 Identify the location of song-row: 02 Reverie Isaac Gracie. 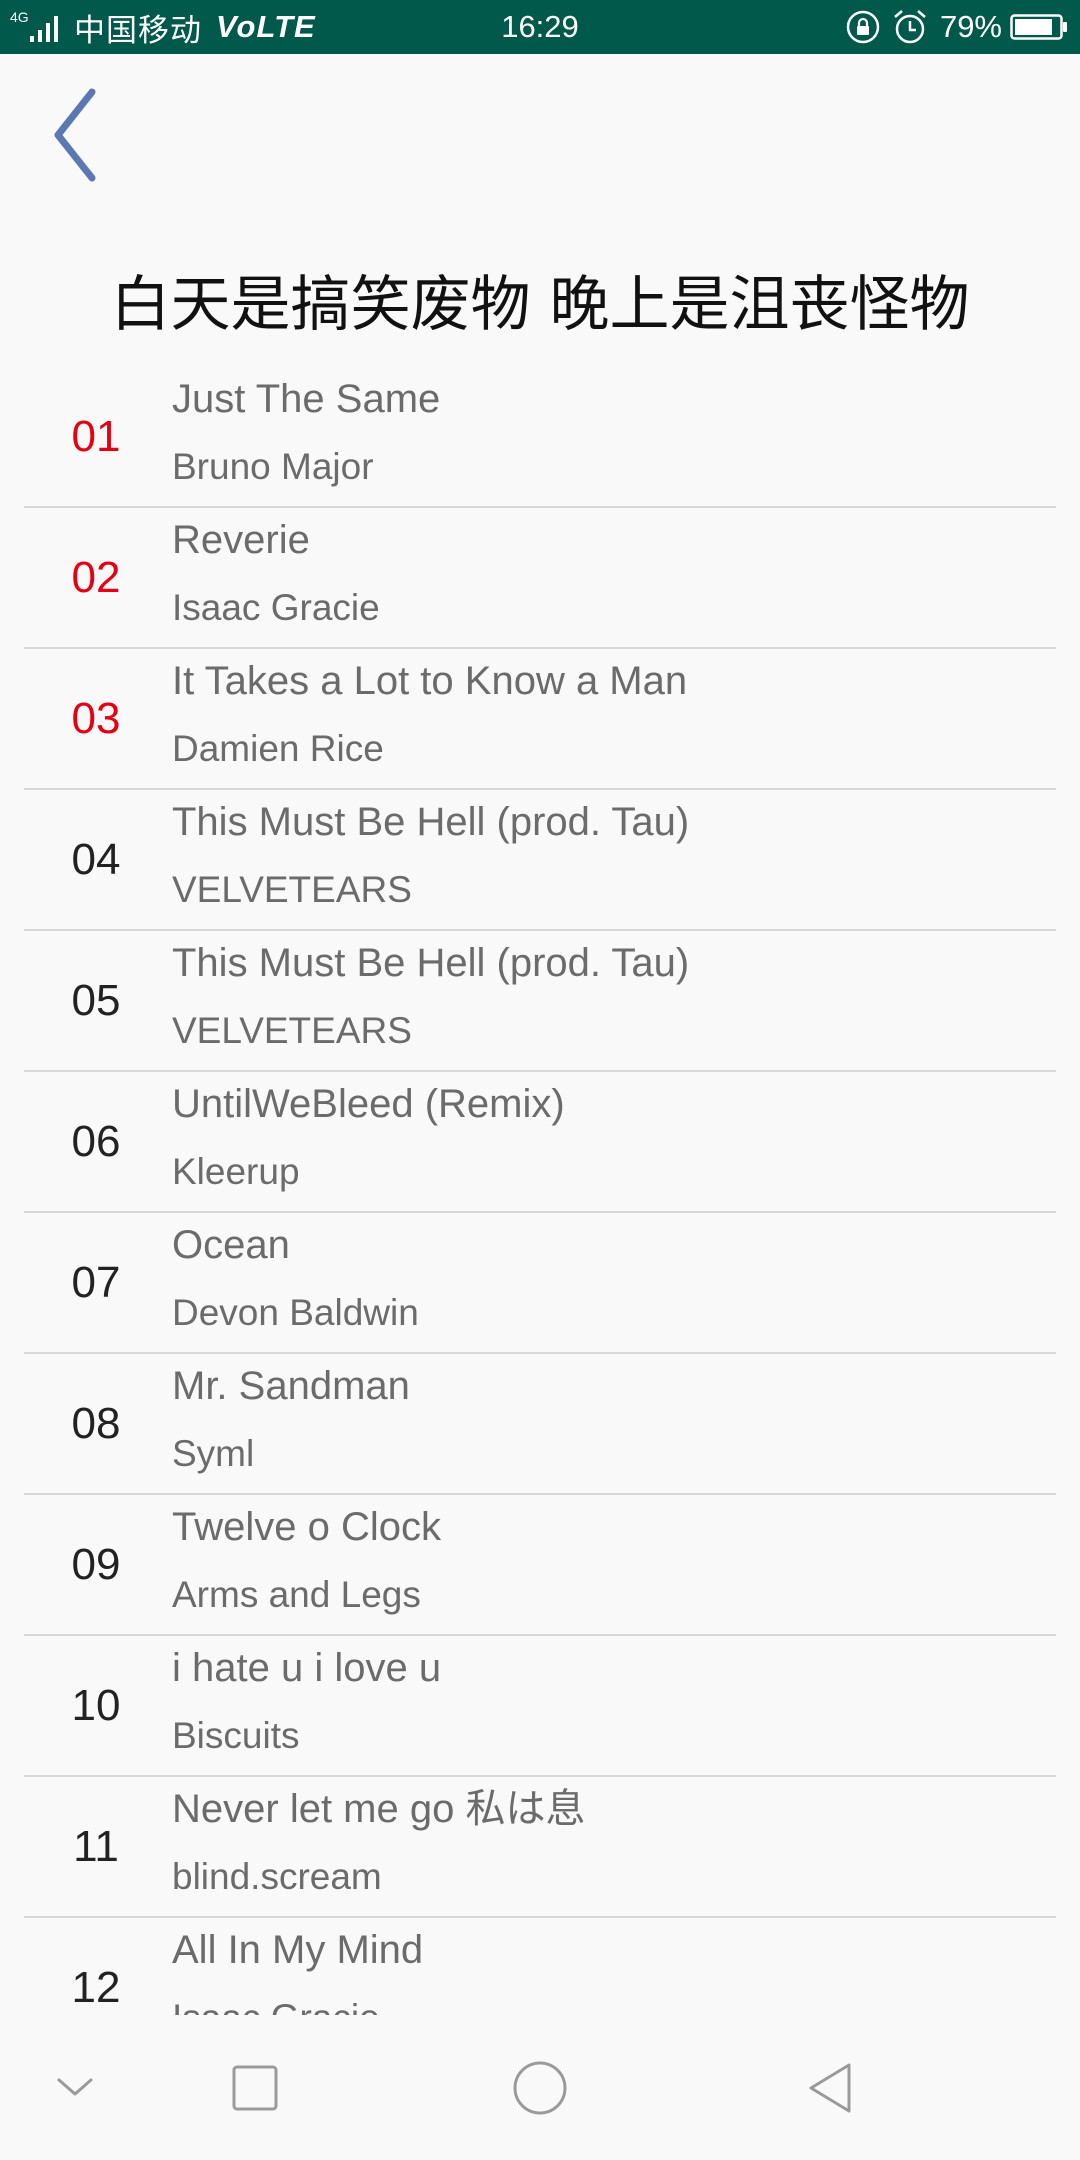
(540, 578).